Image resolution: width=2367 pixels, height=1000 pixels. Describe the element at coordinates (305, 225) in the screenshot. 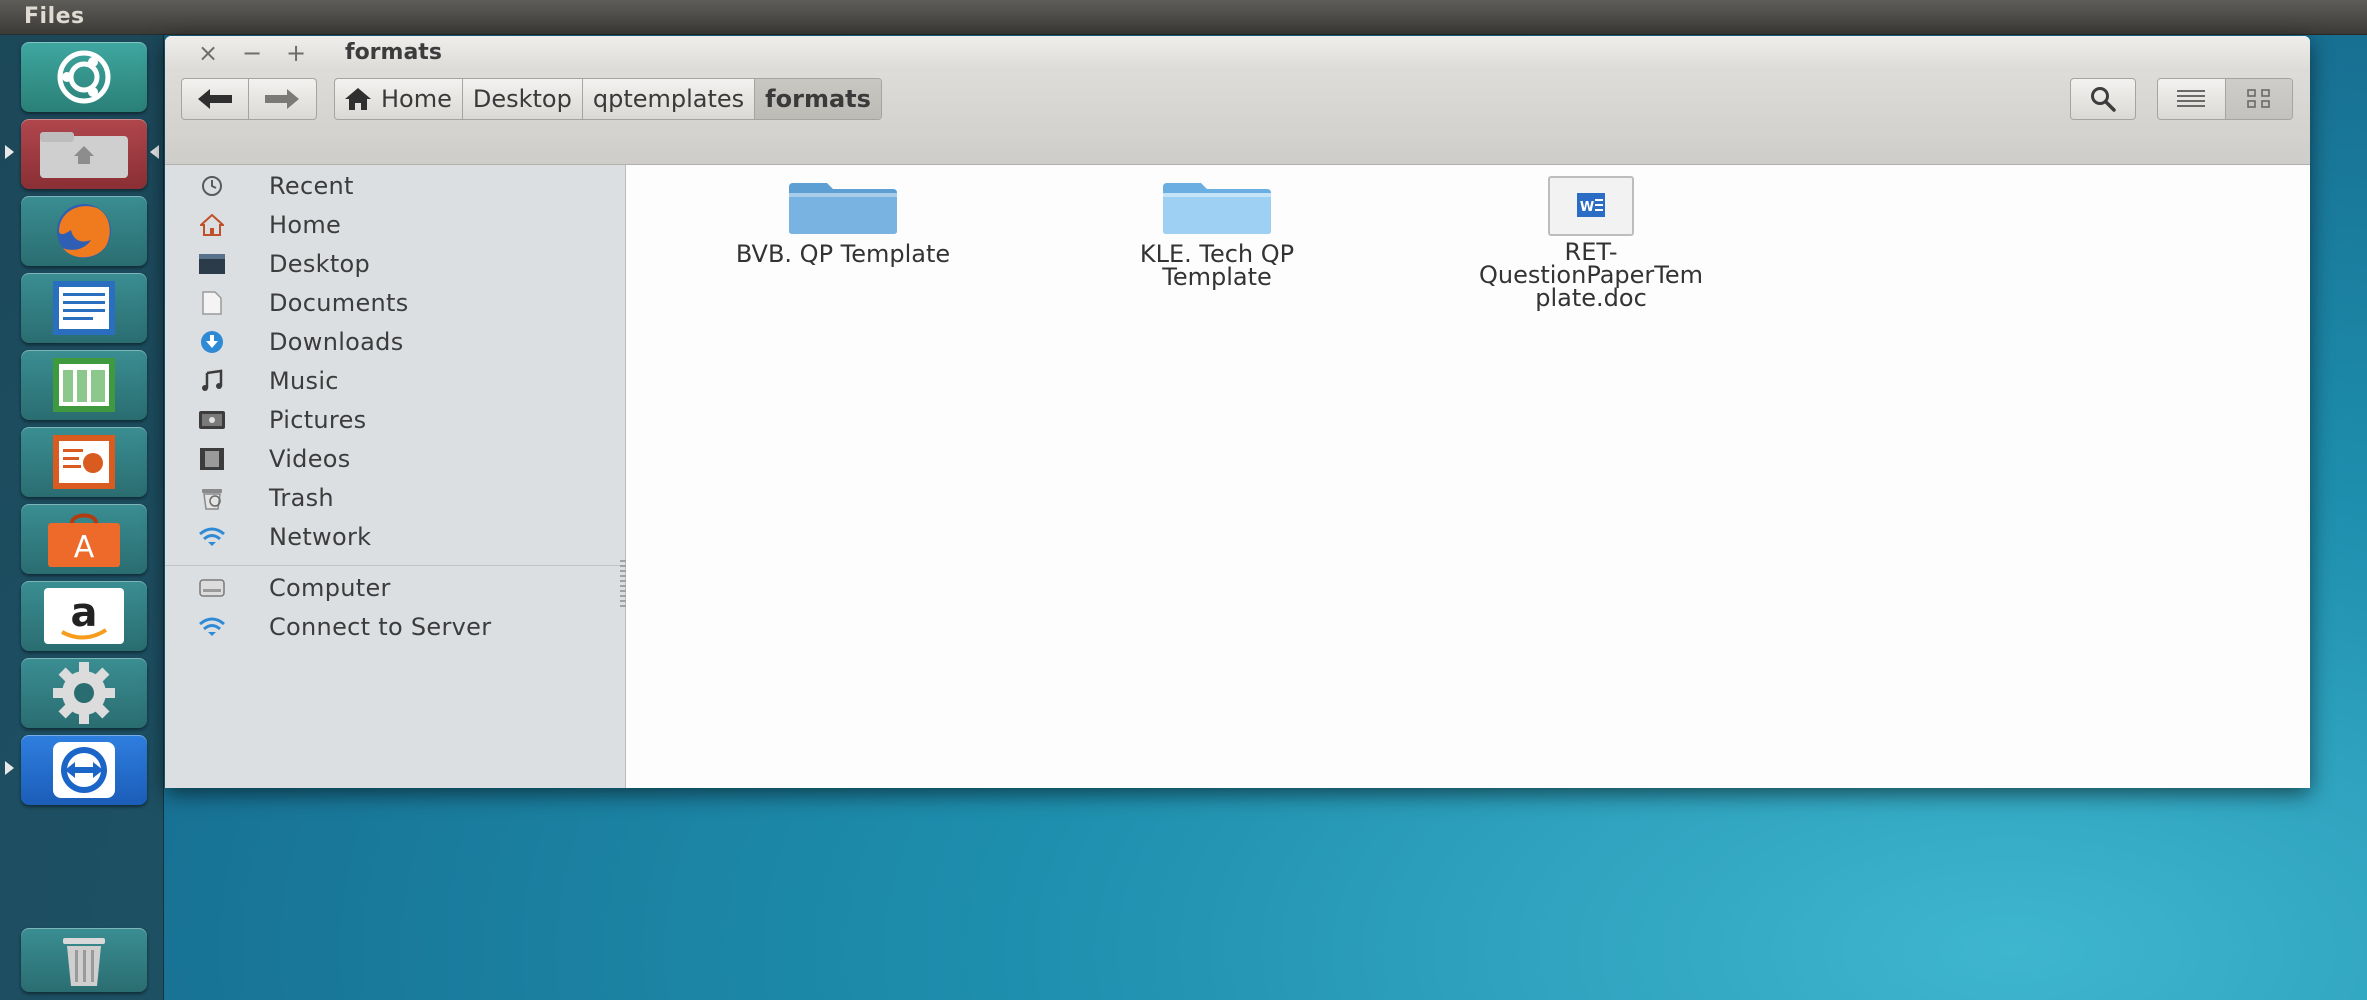

I see `sidebar-item-label: Home` at that location.